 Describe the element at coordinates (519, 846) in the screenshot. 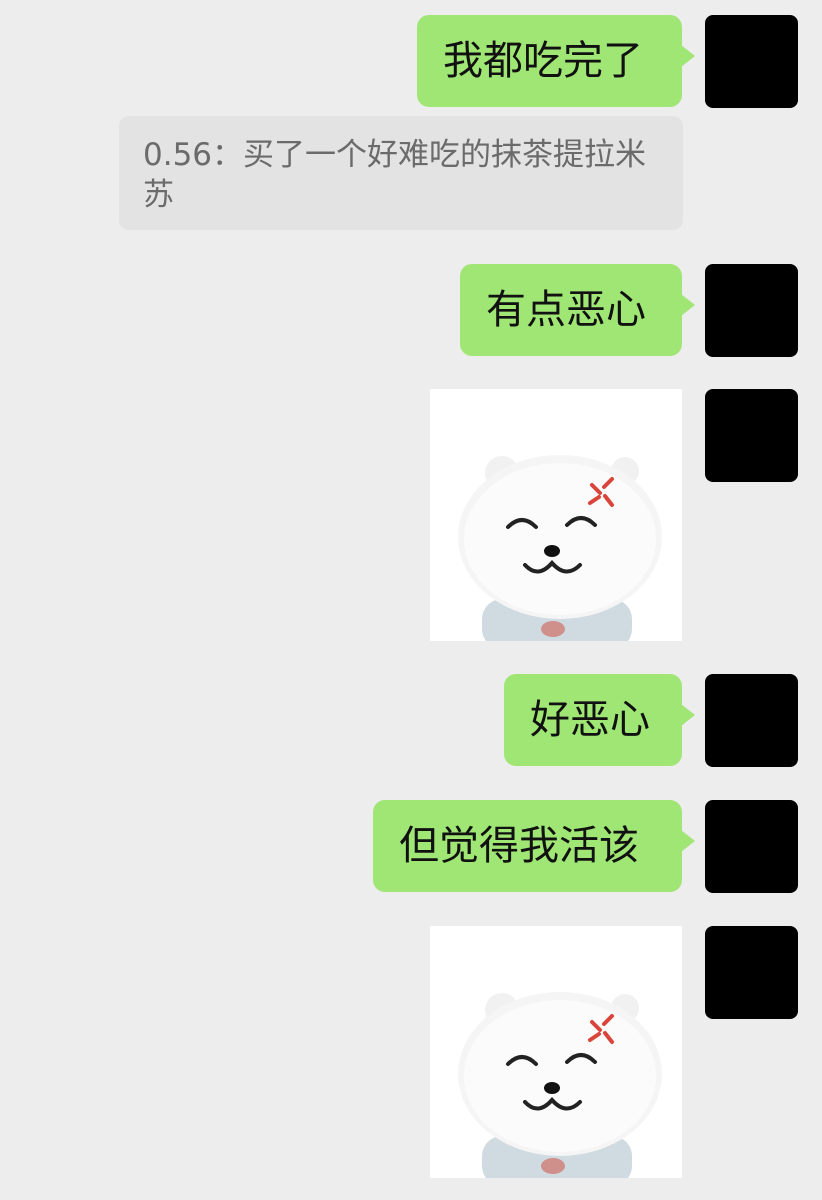

I see `message-text: 但觉得我活该` at that location.